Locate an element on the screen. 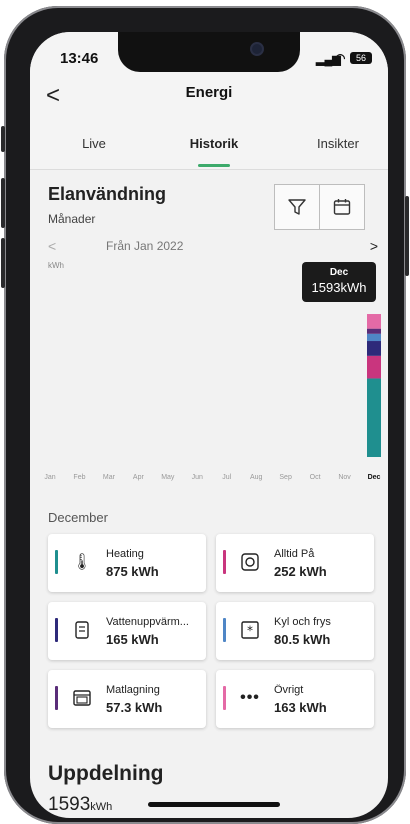 The height and width of the screenshot is (824, 410). x-tick-label: Mar is located at coordinates (109, 477).